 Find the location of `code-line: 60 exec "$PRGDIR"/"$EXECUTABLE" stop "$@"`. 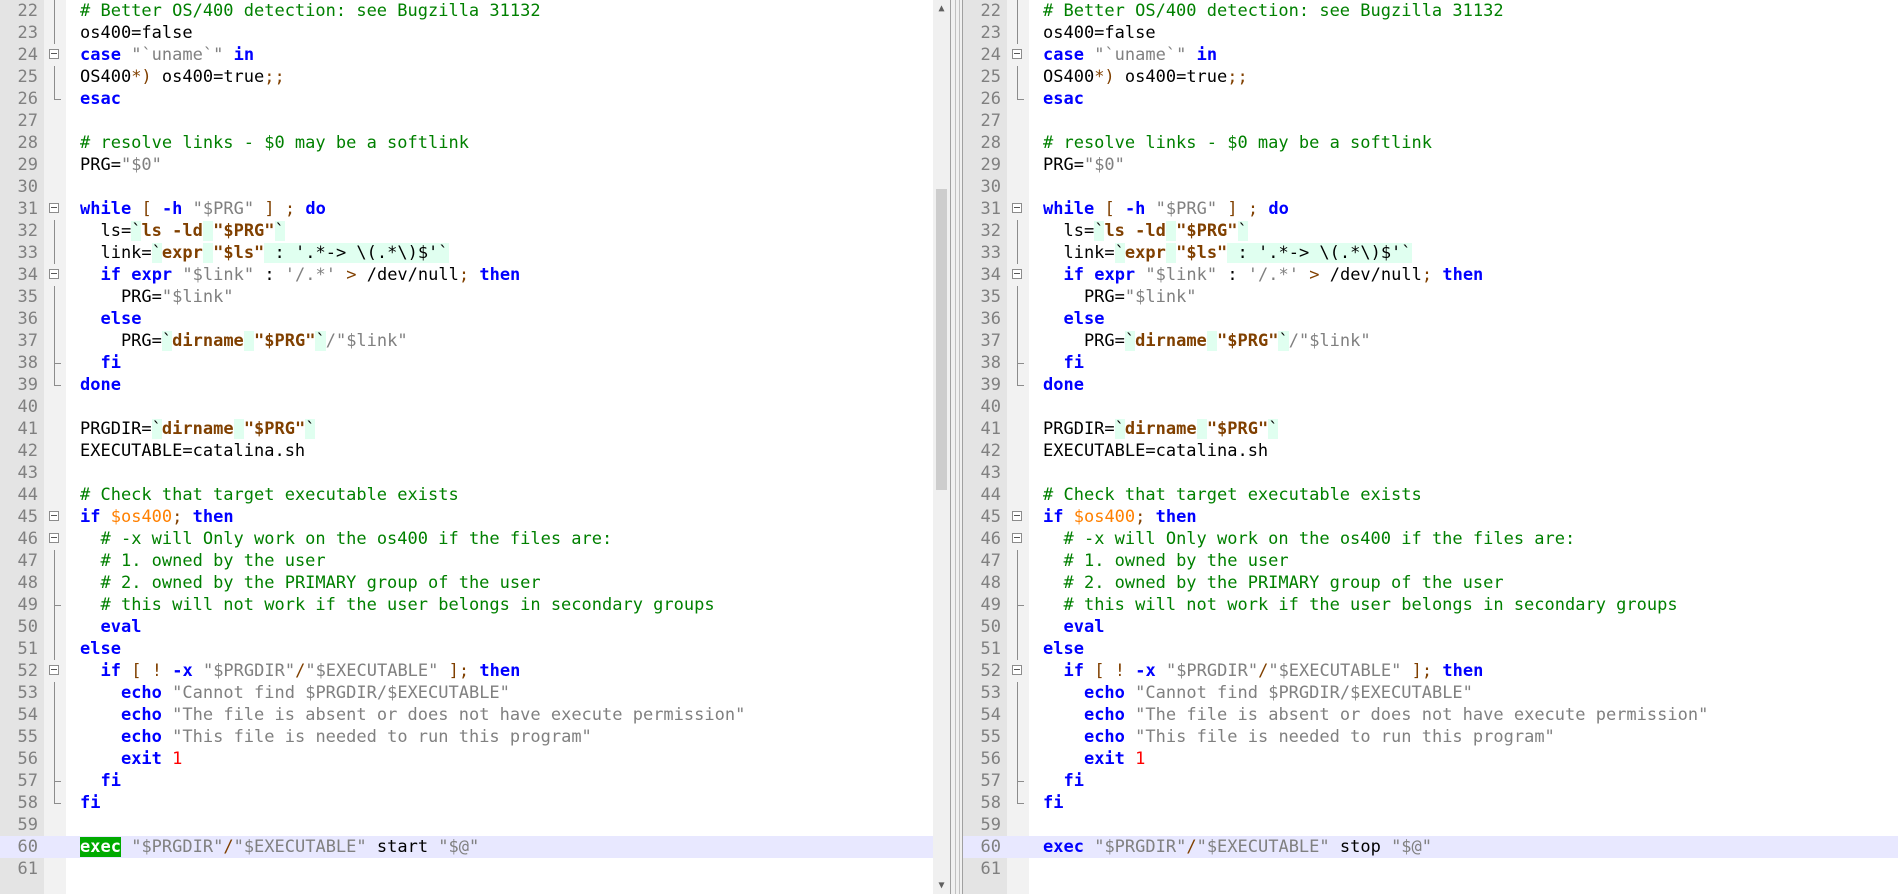

code-line: 60 exec "$PRGDIR"/"$EXECUTABLE" stop "$@" is located at coordinates (1430, 847).